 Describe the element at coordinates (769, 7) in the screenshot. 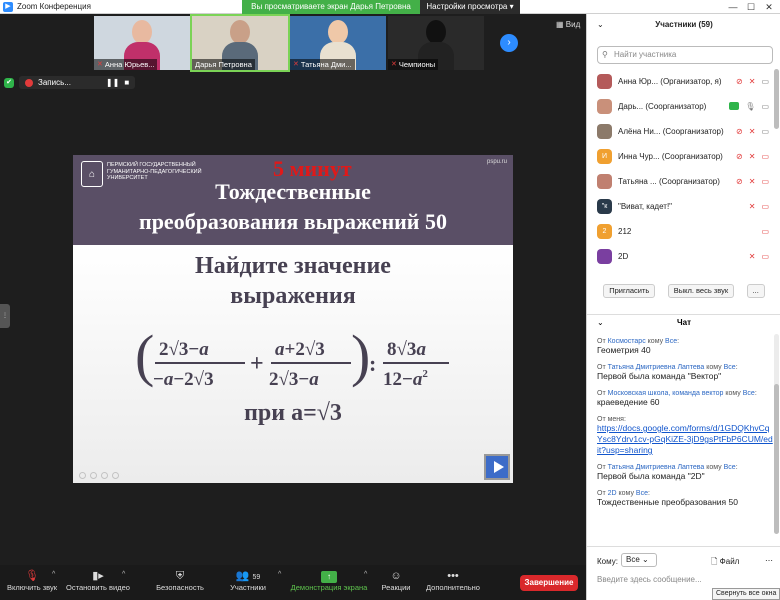

I see `close-icon: ✕` at that location.